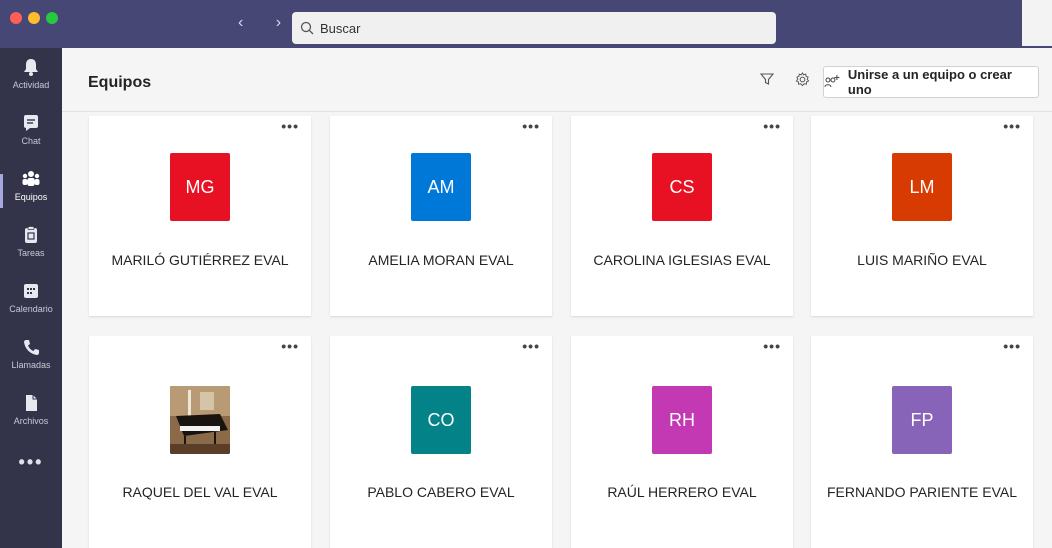 This screenshot has width=1052, height=548. I want to click on add-team-icon, so click(832, 81).